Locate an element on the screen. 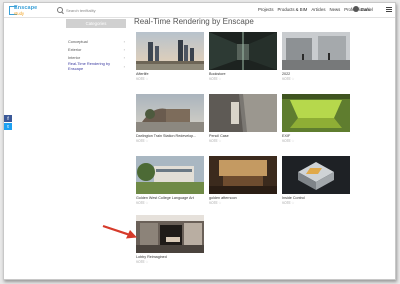  user-name: Daniel is located at coordinates (367, 9).